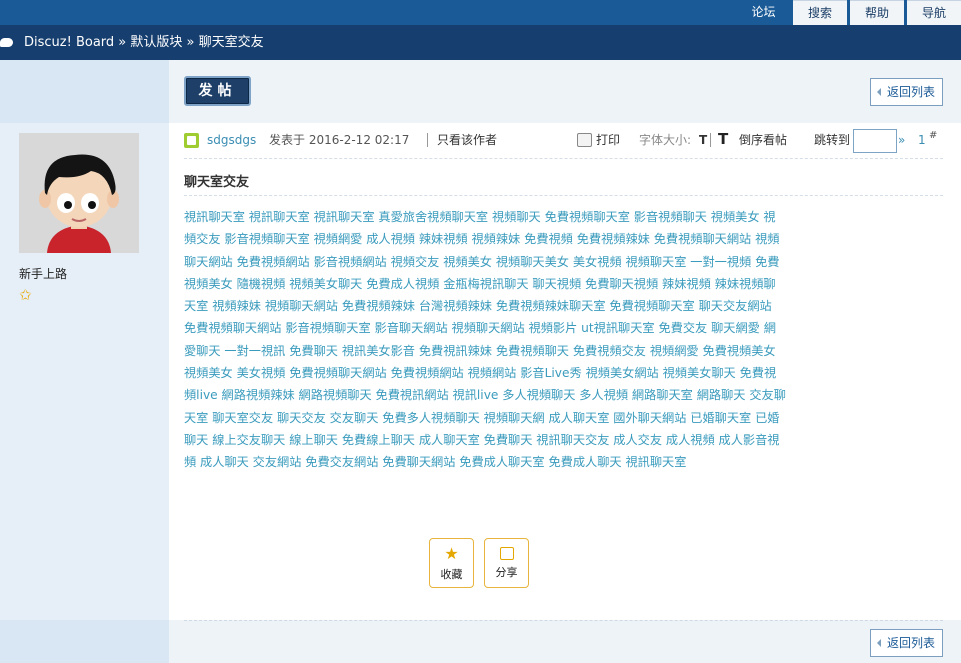 This screenshot has height=663, width=961. I want to click on breadcrumb: Discuz! Board » 默认版块 » 聊天室交友, so click(144, 42).